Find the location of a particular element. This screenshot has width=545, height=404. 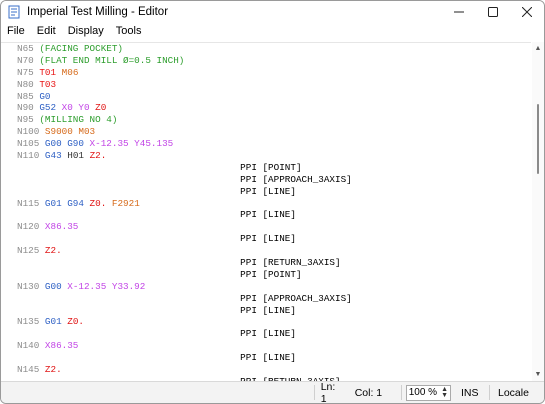

code-token: N115 is located at coordinates (31, 203).